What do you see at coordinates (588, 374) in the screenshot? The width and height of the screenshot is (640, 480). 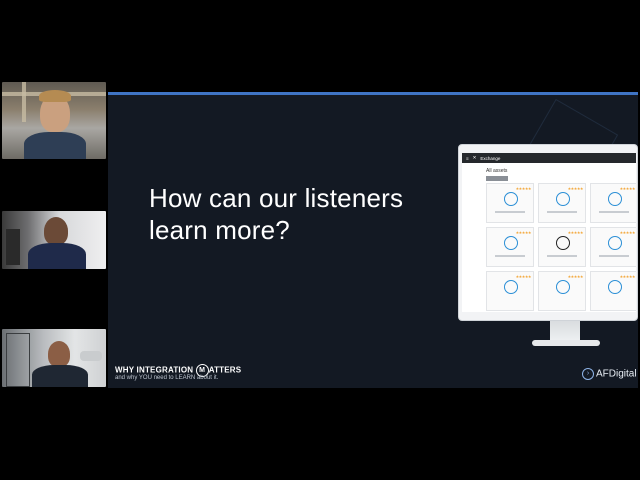 I see `afdigital-icon: ›` at bounding box center [588, 374].